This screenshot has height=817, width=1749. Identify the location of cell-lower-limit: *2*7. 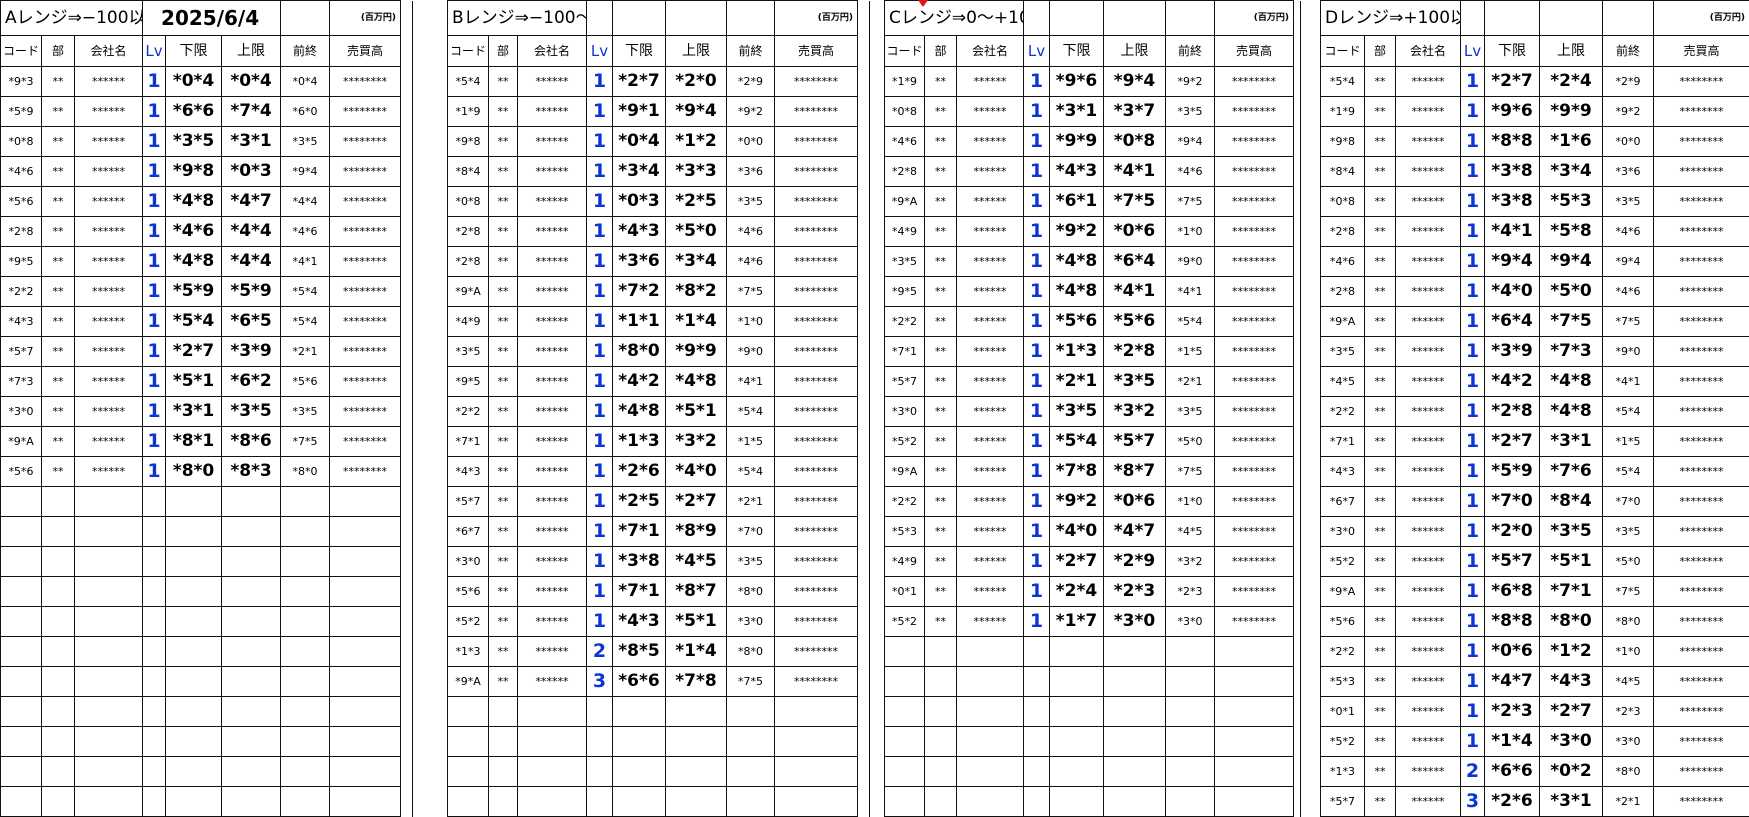
(1077, 562).